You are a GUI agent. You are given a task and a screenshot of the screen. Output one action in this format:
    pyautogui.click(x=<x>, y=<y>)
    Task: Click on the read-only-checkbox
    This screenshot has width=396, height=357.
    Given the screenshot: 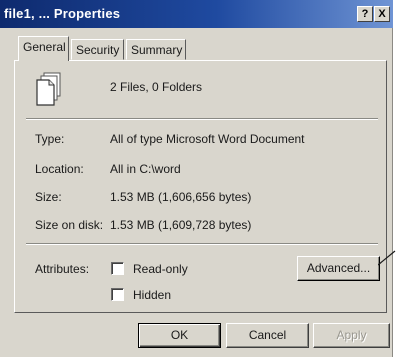 What is the action you would take?
    pyautogui.click(x=117, y=268)
    